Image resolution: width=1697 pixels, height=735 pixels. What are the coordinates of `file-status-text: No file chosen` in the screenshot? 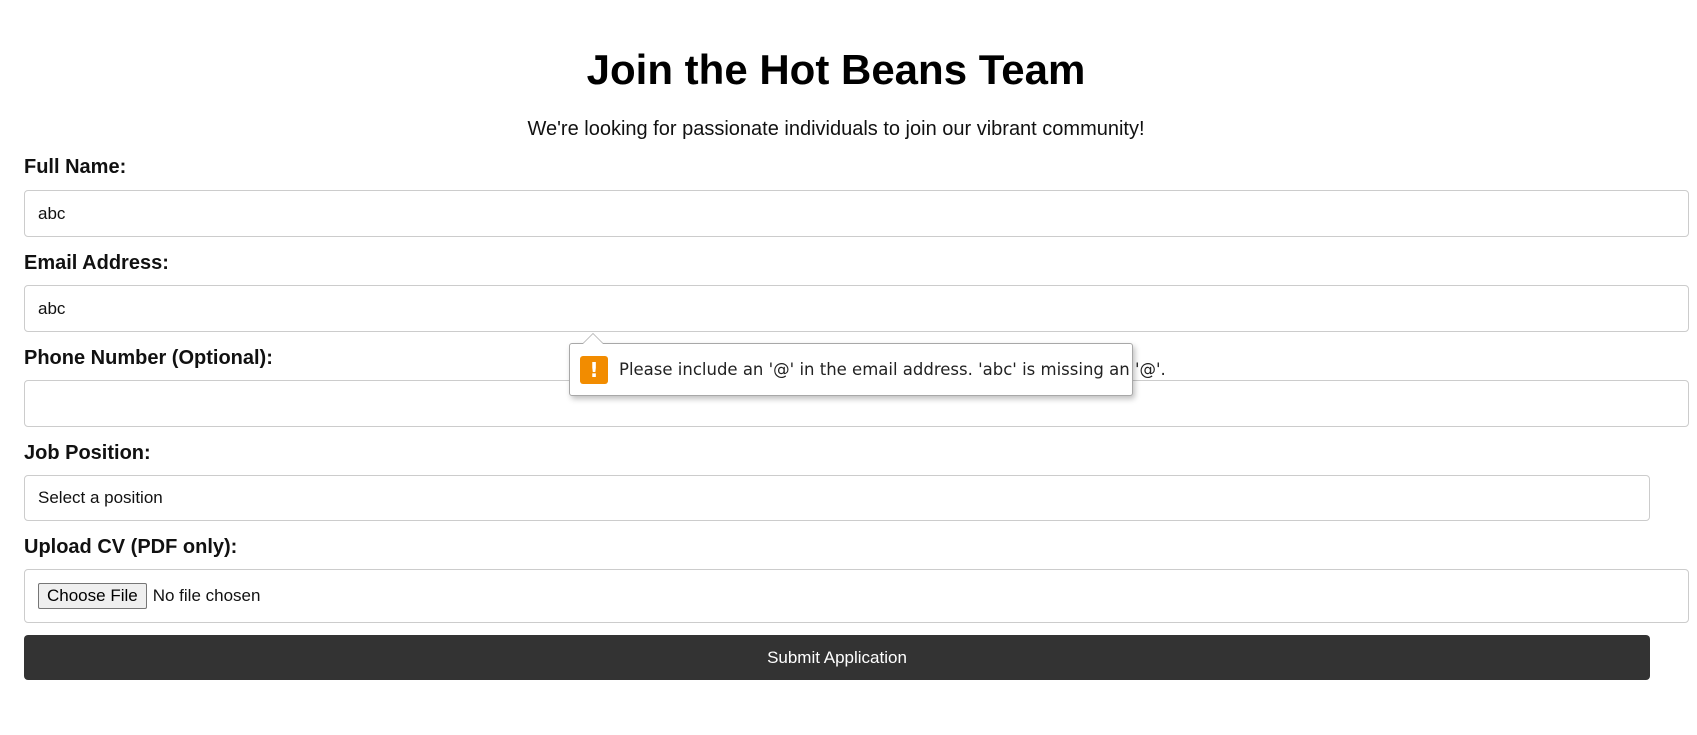 It's located at (206, 595).